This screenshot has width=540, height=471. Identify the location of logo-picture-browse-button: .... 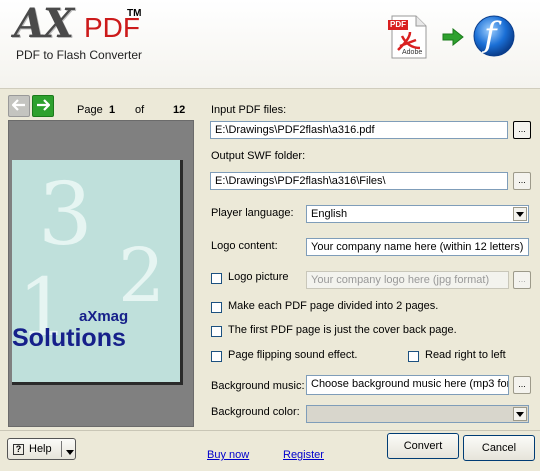
(522, 280).